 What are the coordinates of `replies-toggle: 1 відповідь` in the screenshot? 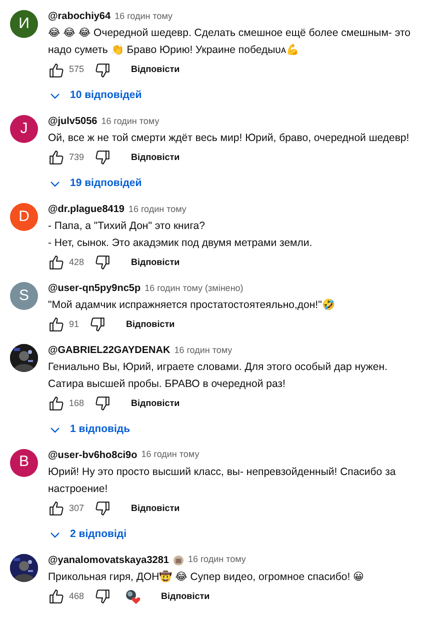 It's located at (90, 429).